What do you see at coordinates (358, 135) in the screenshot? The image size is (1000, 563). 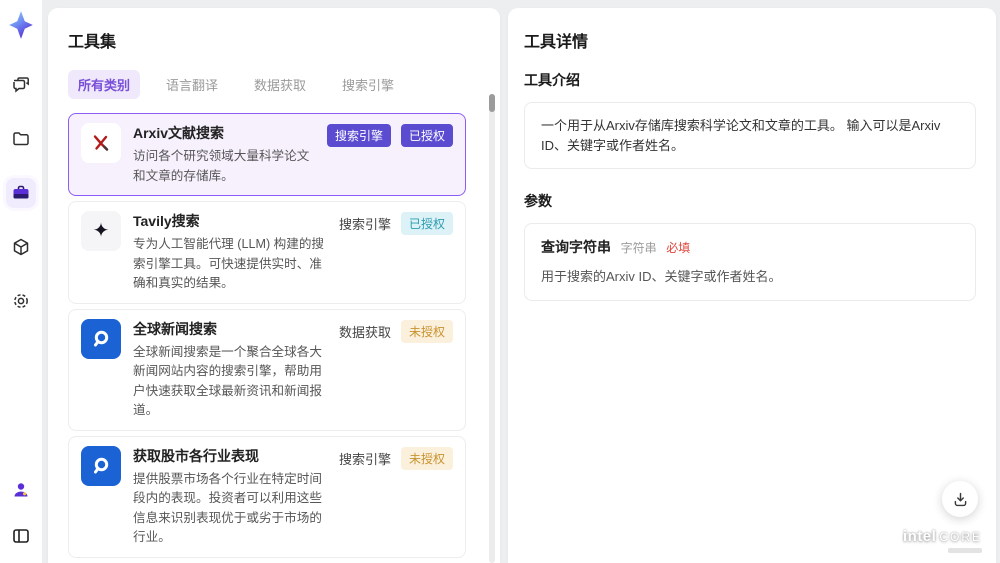 I see `category-badge: 搜索引擎` at bounding box center [358, 135].